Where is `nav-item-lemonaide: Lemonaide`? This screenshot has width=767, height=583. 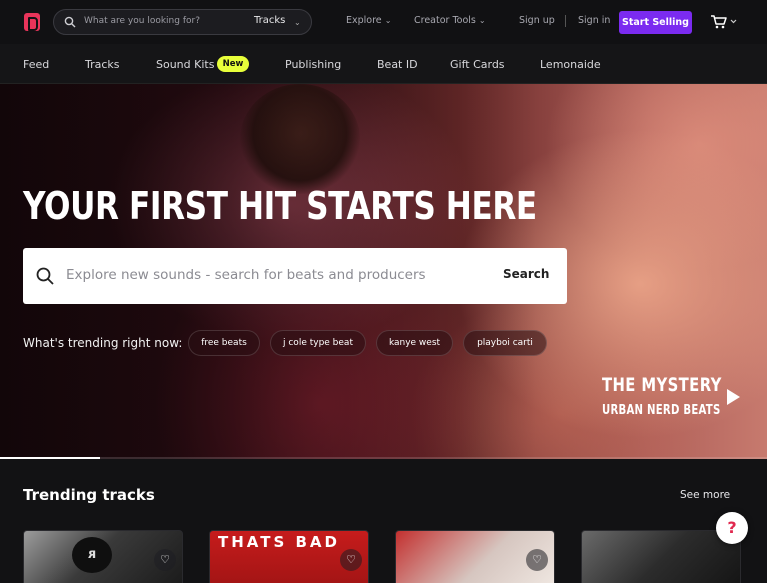 nav-item-lemonaide: Lemonaide is located at coordinates (570, 64).